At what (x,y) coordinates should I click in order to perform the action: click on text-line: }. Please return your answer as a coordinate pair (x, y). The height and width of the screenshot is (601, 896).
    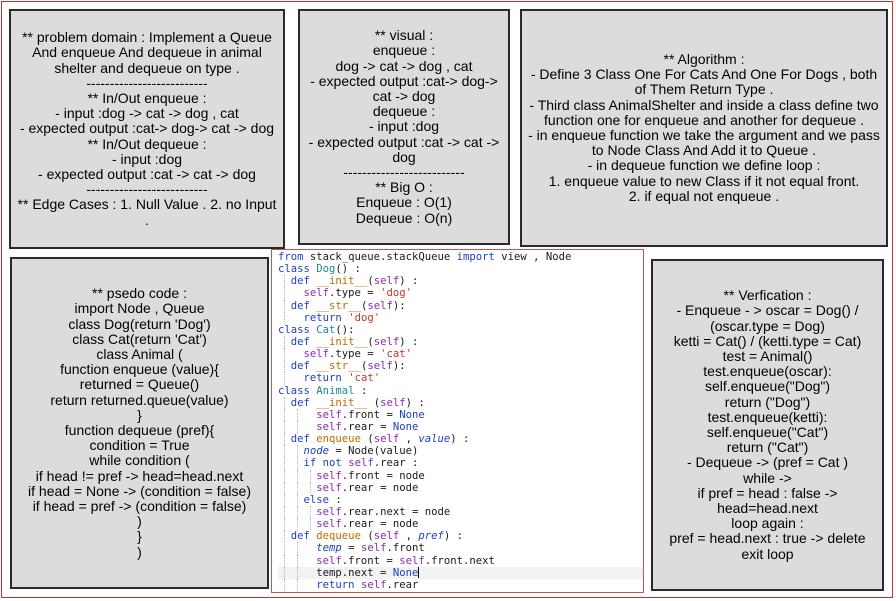
    Looking at the image, I should click on (139, 536).